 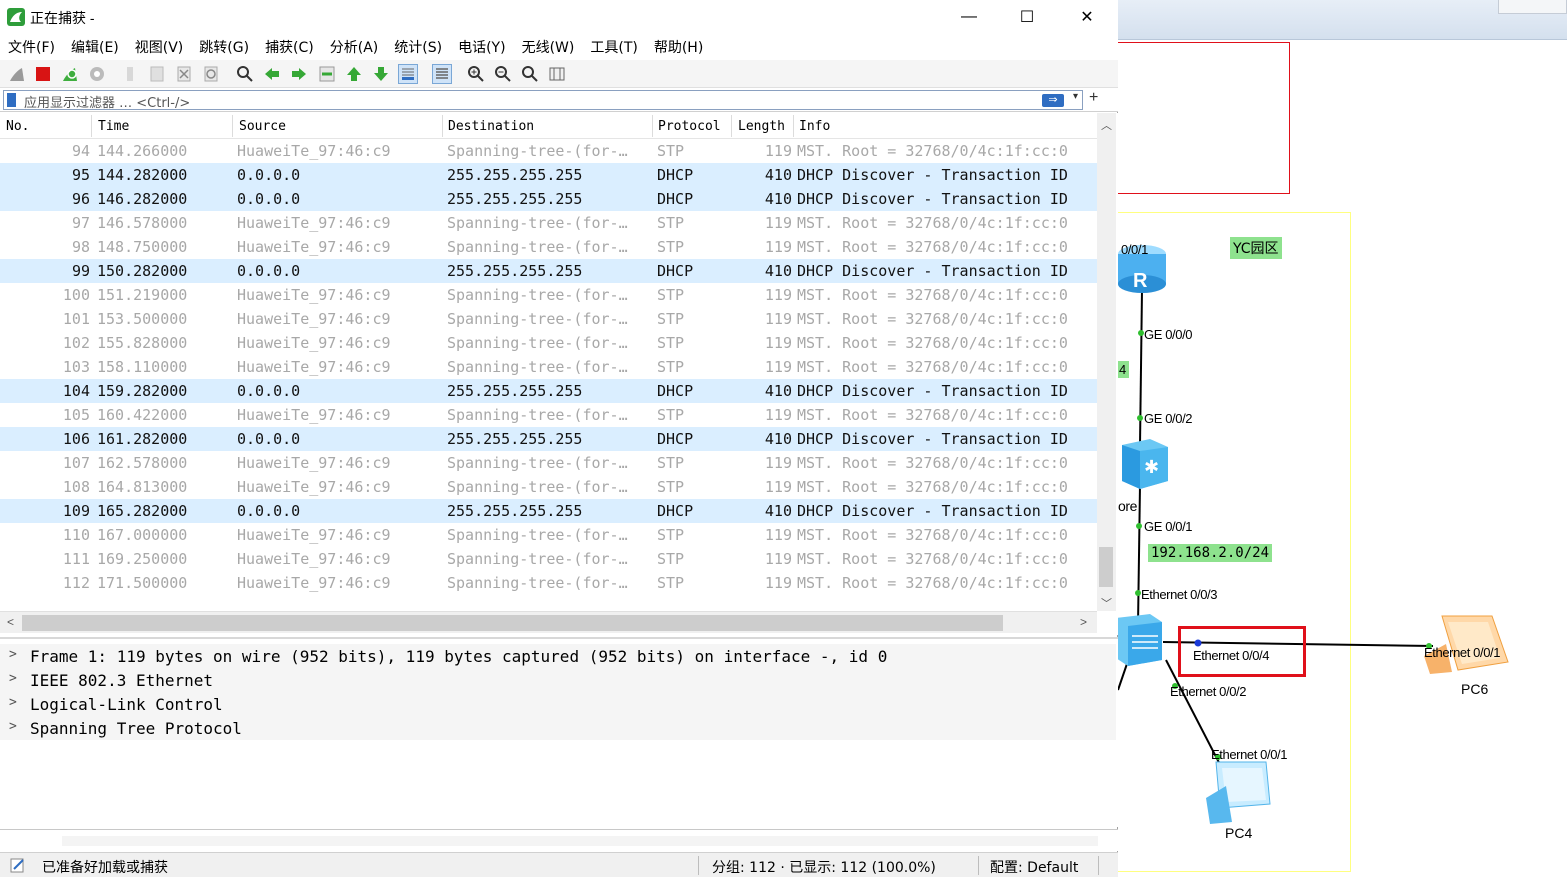 What do you see at coordinates (224, 47) in the screenshot?
I see `menu-go: 跳转(G)` at bounding box center [224, 47].